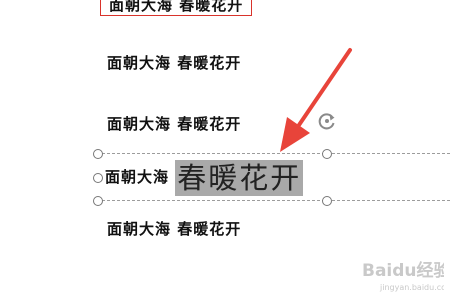 This screenshot has height=300, width=450. I want to click on text-prefix: 面朝大海, so click(140, 177).